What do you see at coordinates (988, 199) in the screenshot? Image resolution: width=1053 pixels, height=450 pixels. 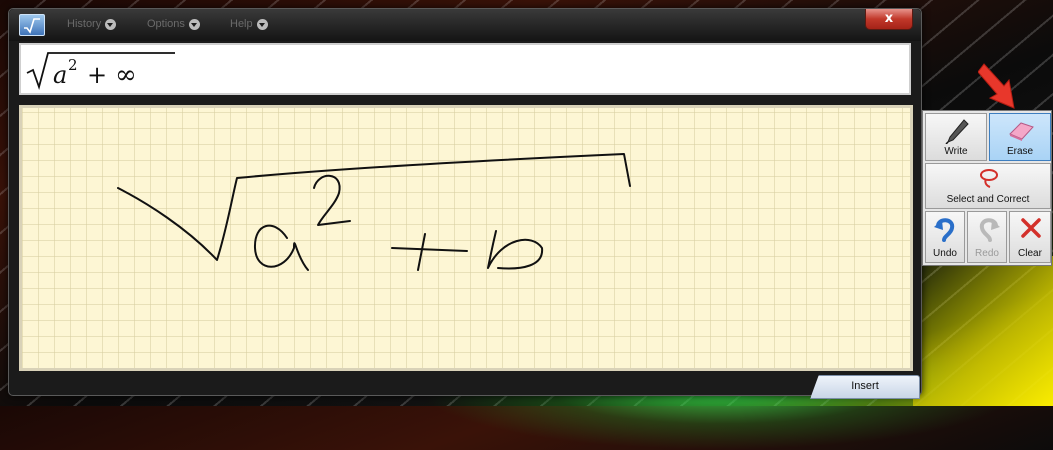 I see `select-and-correct-label: Select and Correct` at bounding box center [988, 199].